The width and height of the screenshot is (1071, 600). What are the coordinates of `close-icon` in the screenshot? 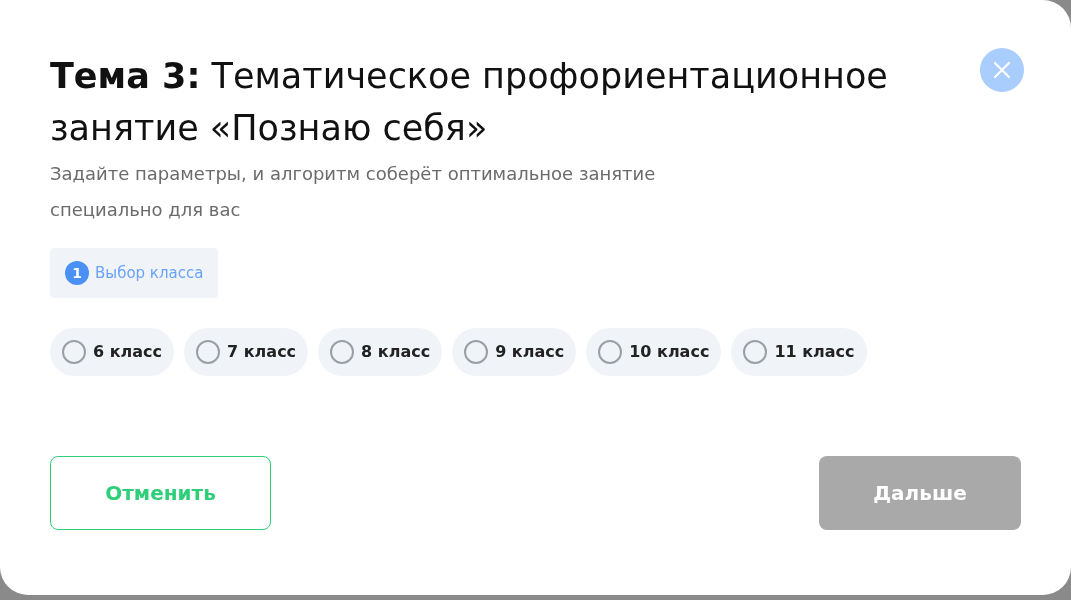 It's located at (1002, 70).